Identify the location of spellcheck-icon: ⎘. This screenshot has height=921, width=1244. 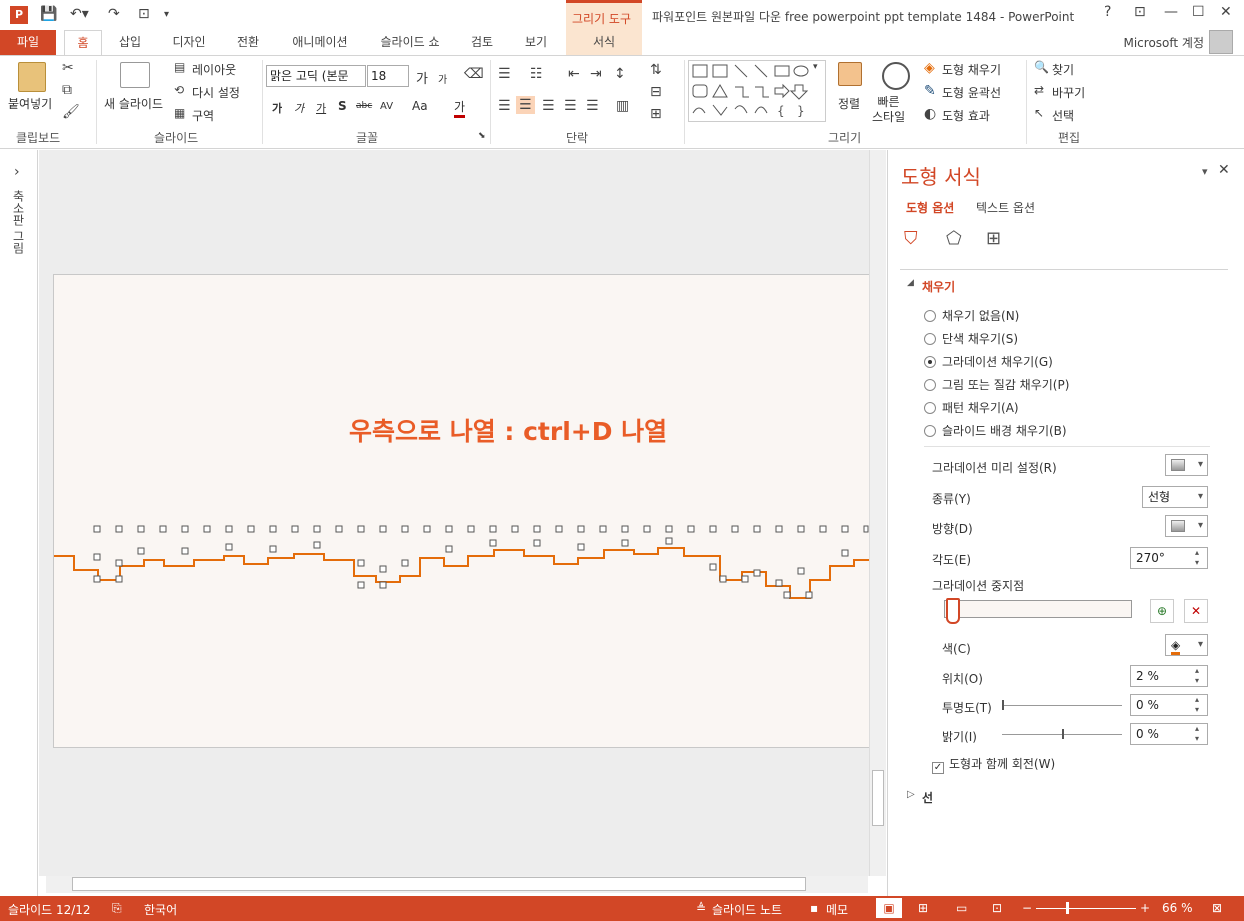
(117, 908).